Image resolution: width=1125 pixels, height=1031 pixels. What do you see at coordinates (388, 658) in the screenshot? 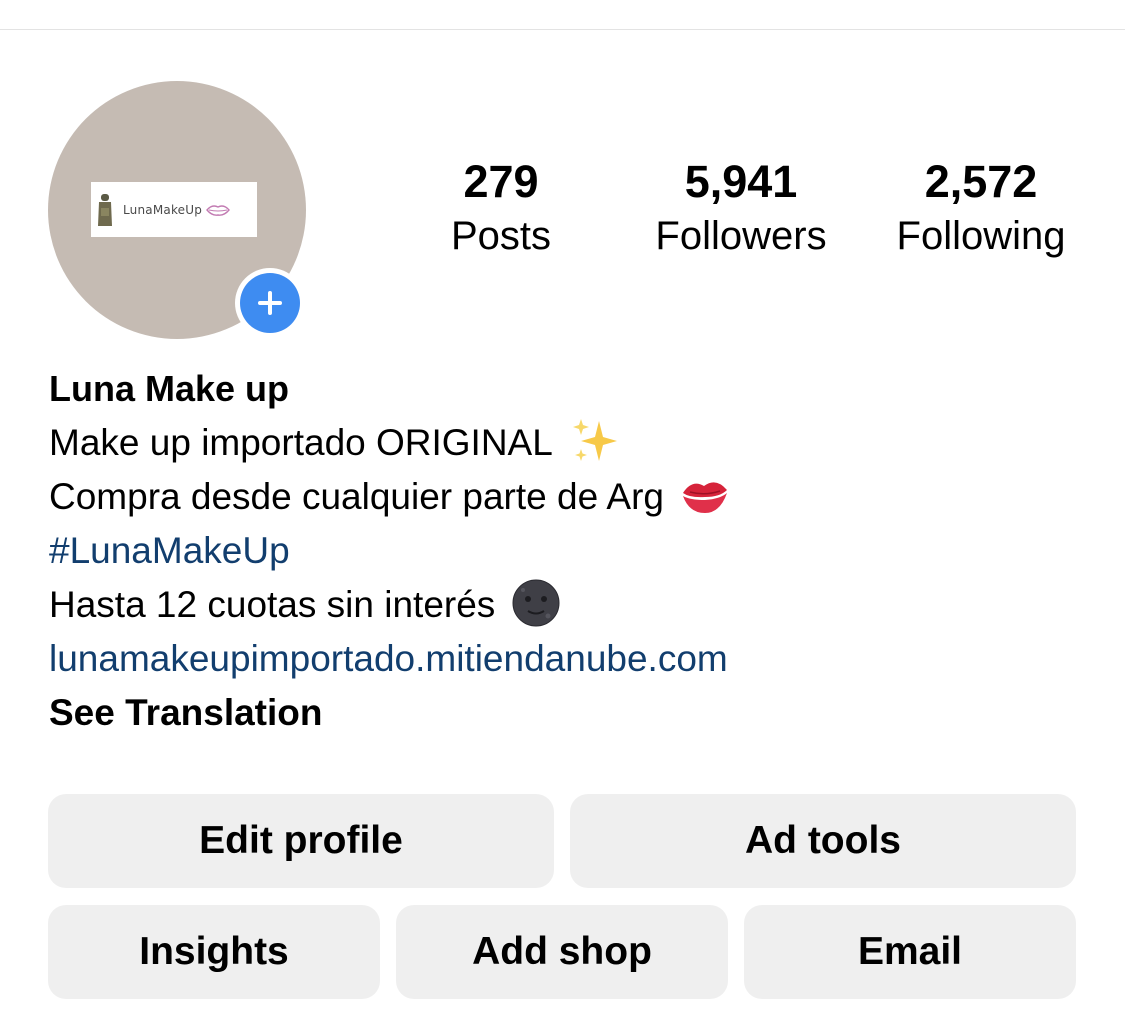
I see `bio-website-link: lunamakeupimportado.mitiendanube.com` at bounding box center [388, 658].